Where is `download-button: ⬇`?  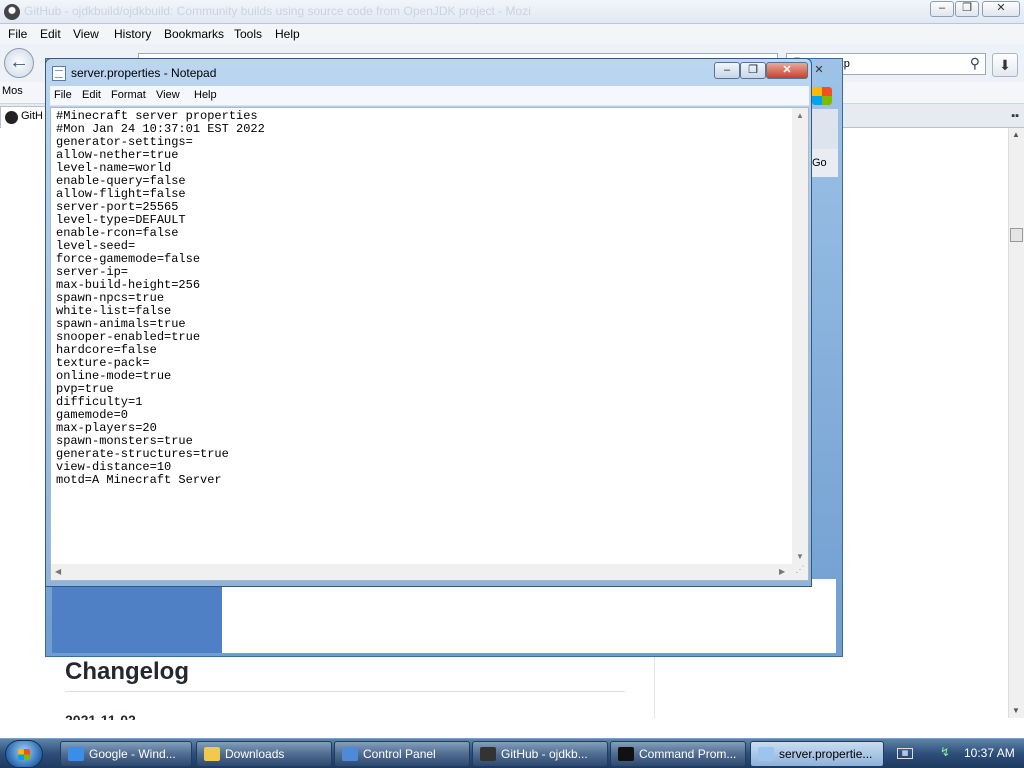
download-button: ⬇ is located at coordinates (1005, 65).